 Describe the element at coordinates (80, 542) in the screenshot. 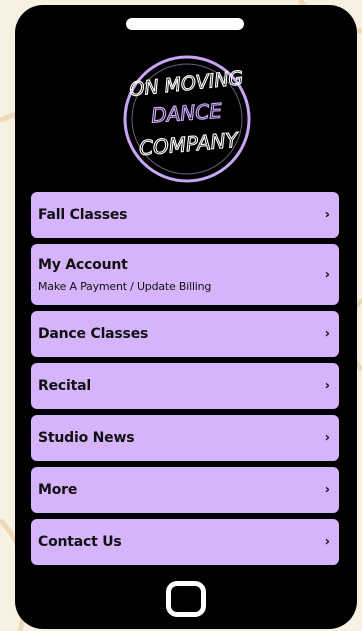

I see `menu-item-title: Contact Us` at that location.